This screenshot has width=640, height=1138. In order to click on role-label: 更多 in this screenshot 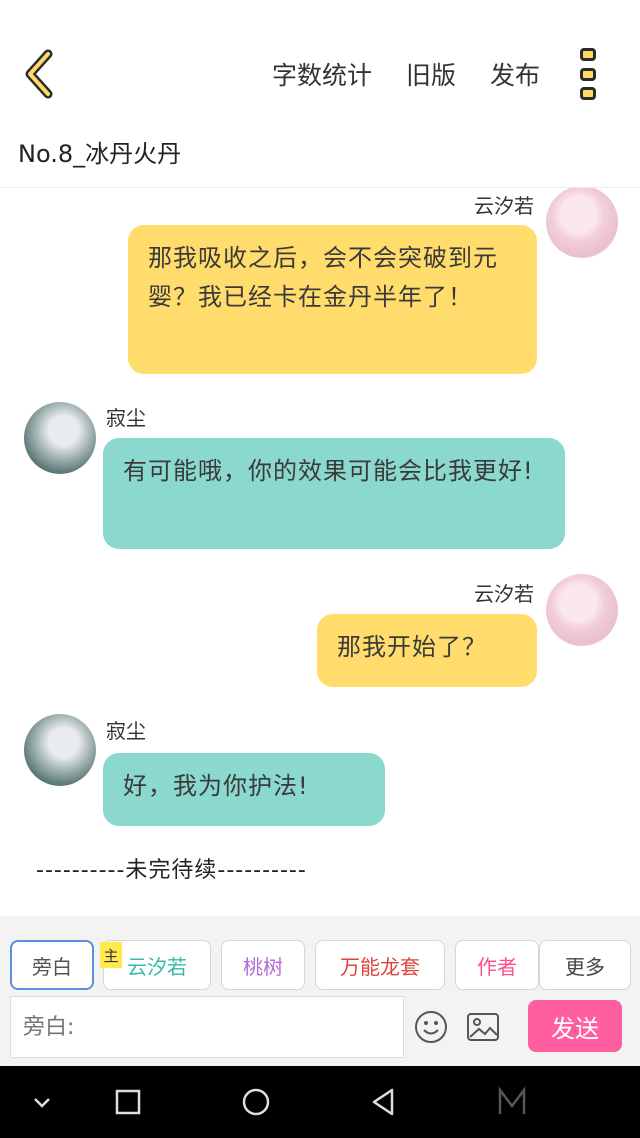, I will do `click(585, 966)`.